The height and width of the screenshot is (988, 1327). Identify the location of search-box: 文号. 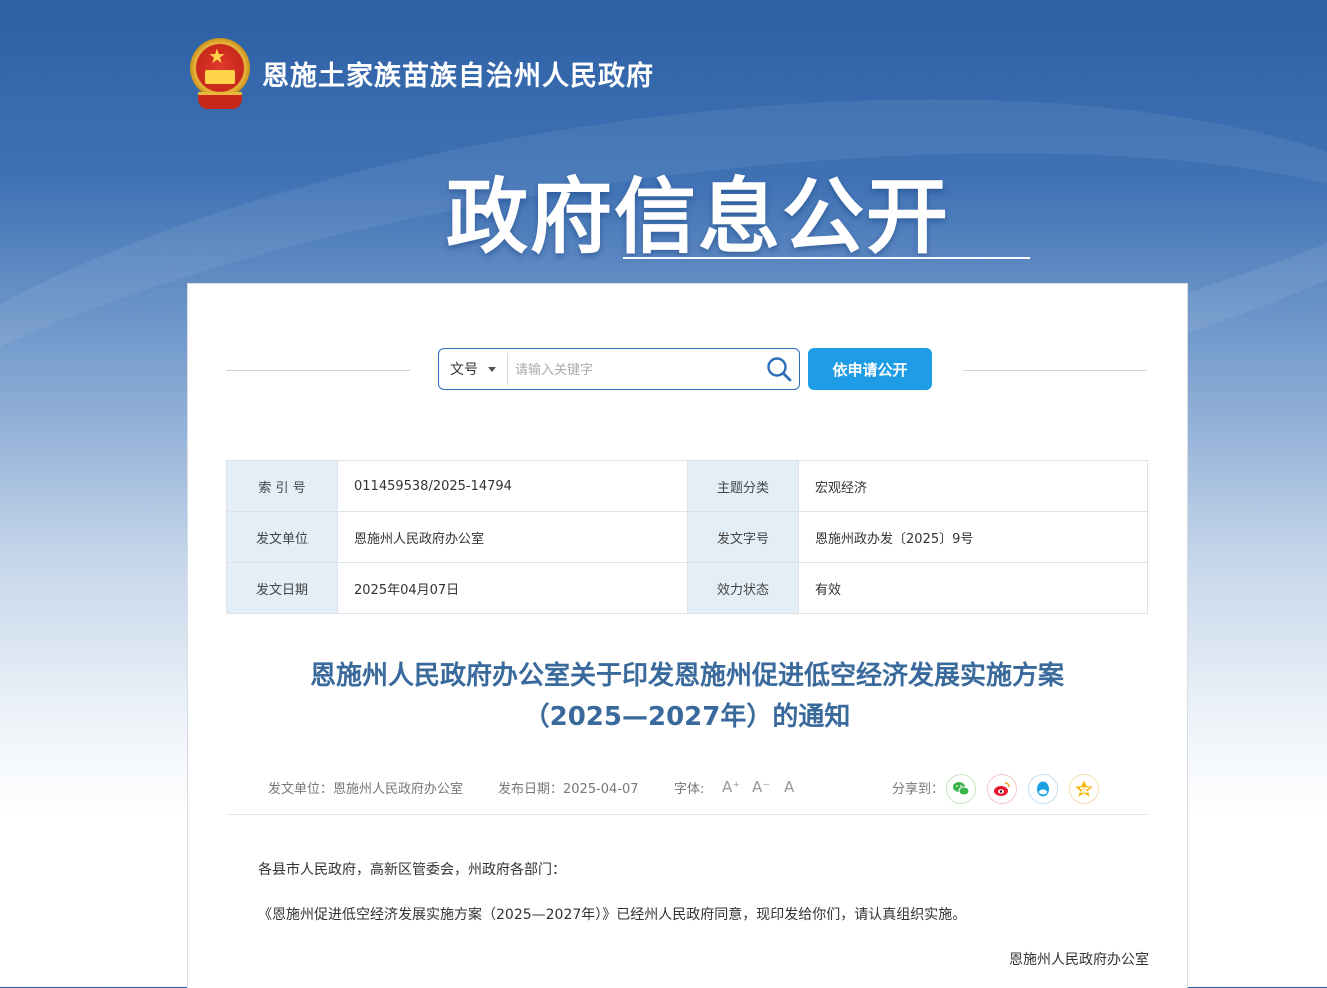
(619, 369).